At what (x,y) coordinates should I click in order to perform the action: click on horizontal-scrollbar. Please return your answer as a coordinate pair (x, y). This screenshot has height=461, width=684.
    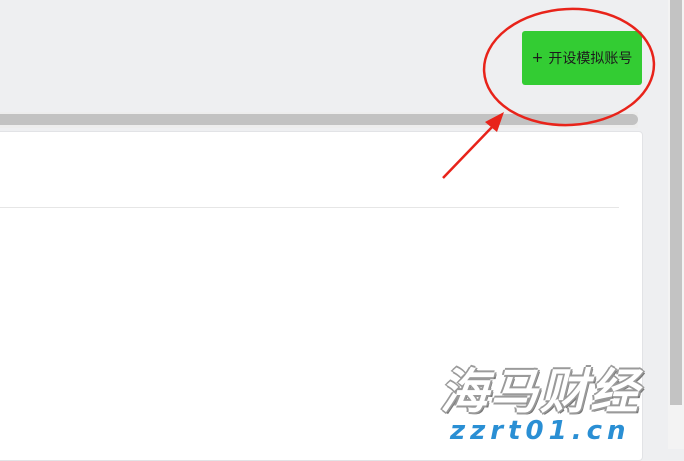
    Looking at the image, I should click on (319, 120).